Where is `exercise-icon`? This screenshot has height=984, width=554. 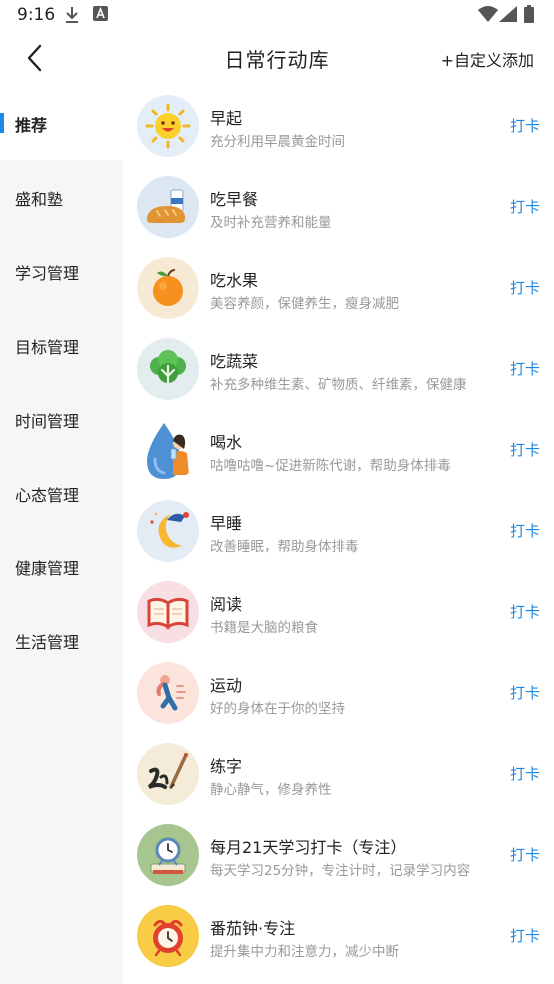 exercise-icon is located at coordinates (168, 693).